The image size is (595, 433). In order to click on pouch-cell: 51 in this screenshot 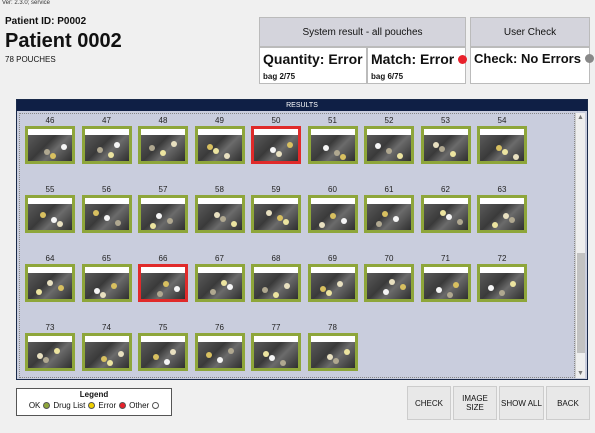, I will do `click(332, 139)`.